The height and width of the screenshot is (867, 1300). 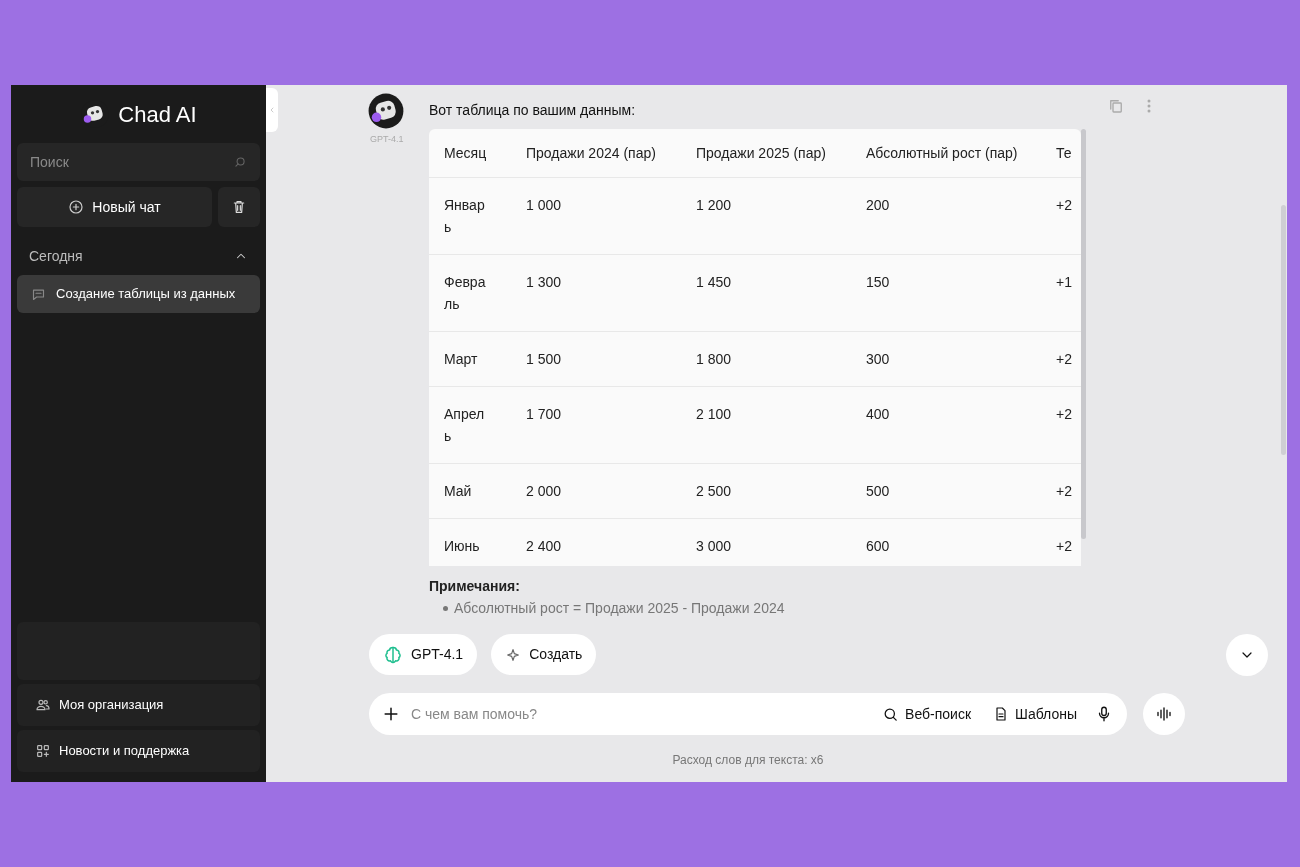 I want to click on table-cell-text: 2 500, so click(x=714, y=491).